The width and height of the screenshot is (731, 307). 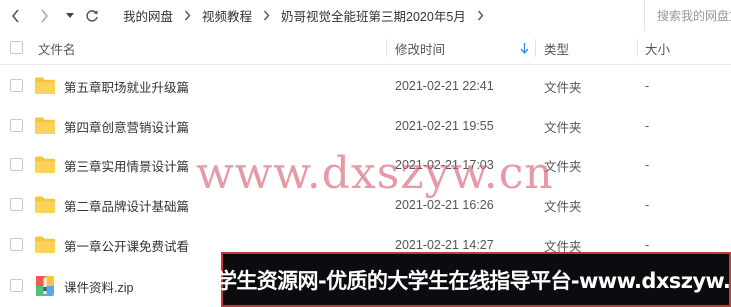 I want to click on back-button, so click(x=16, y=15).